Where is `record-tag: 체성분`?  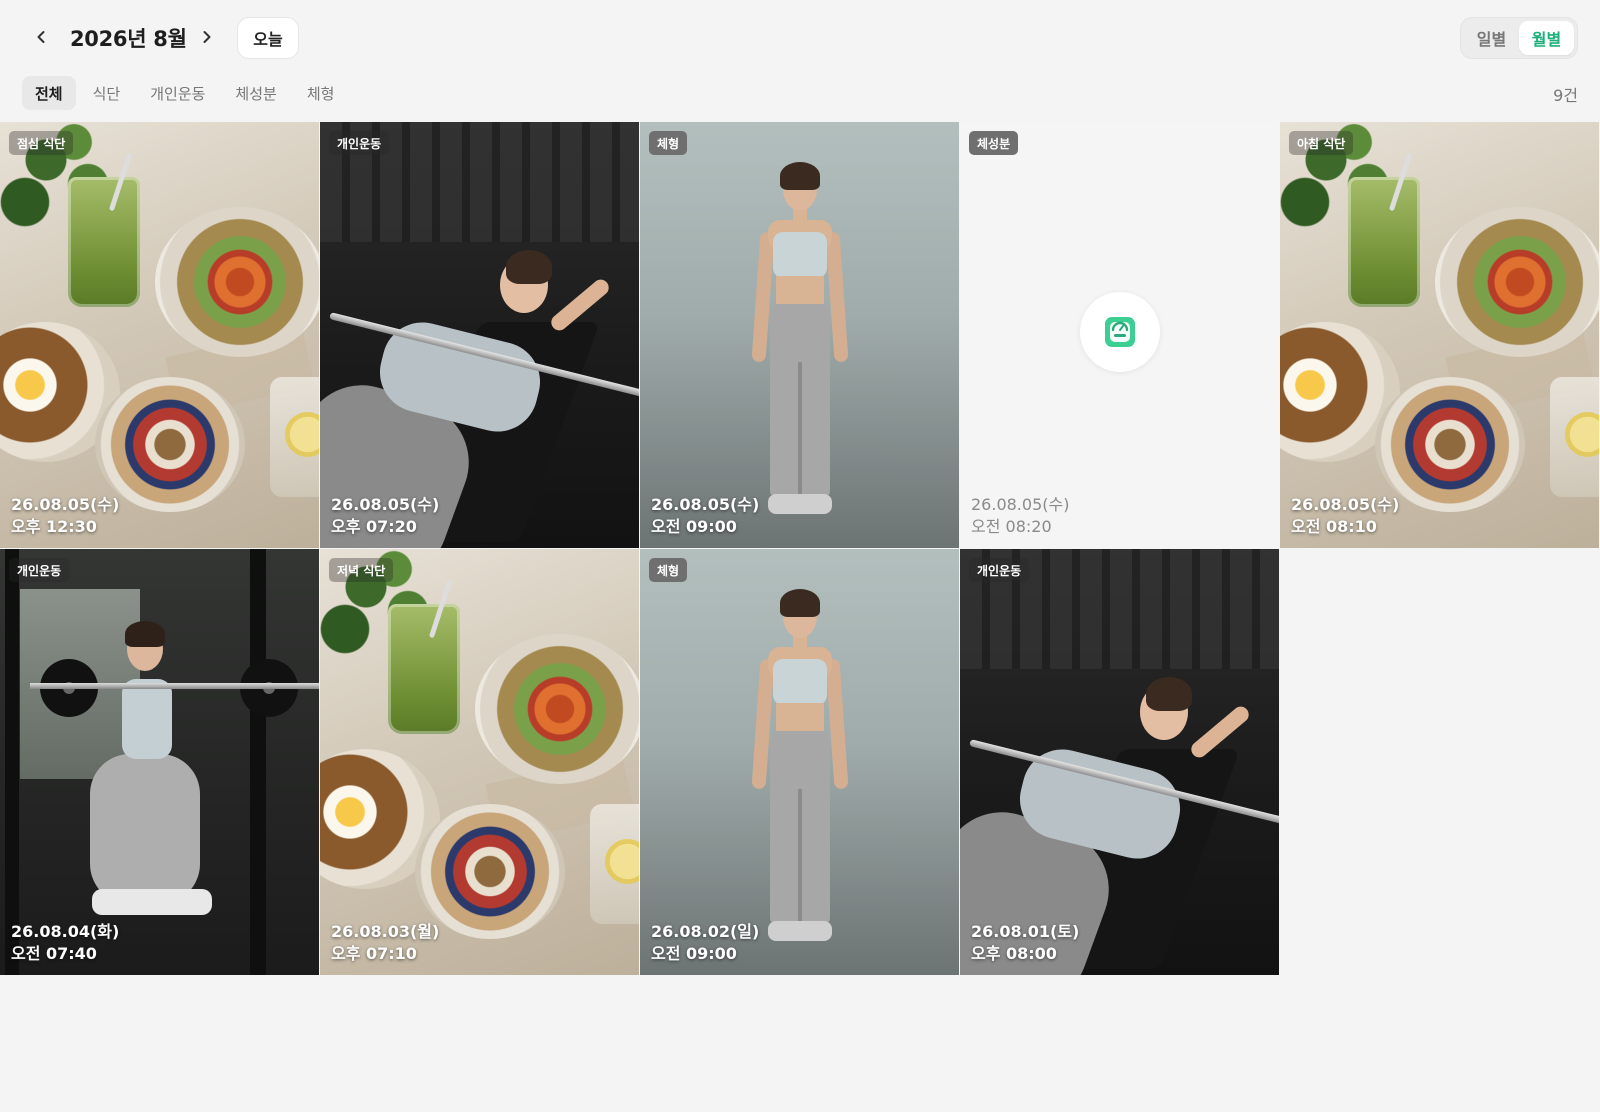 record-tag: 체성분 is located at coordinates (994, 143).